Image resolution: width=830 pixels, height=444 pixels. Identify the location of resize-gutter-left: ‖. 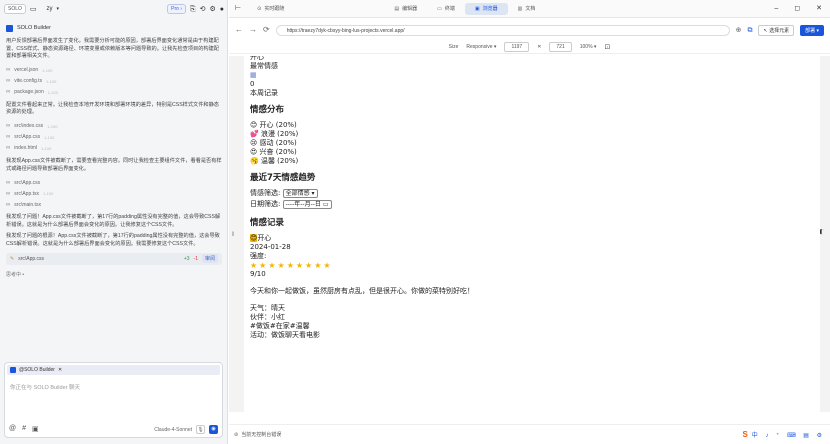
(236, 234).